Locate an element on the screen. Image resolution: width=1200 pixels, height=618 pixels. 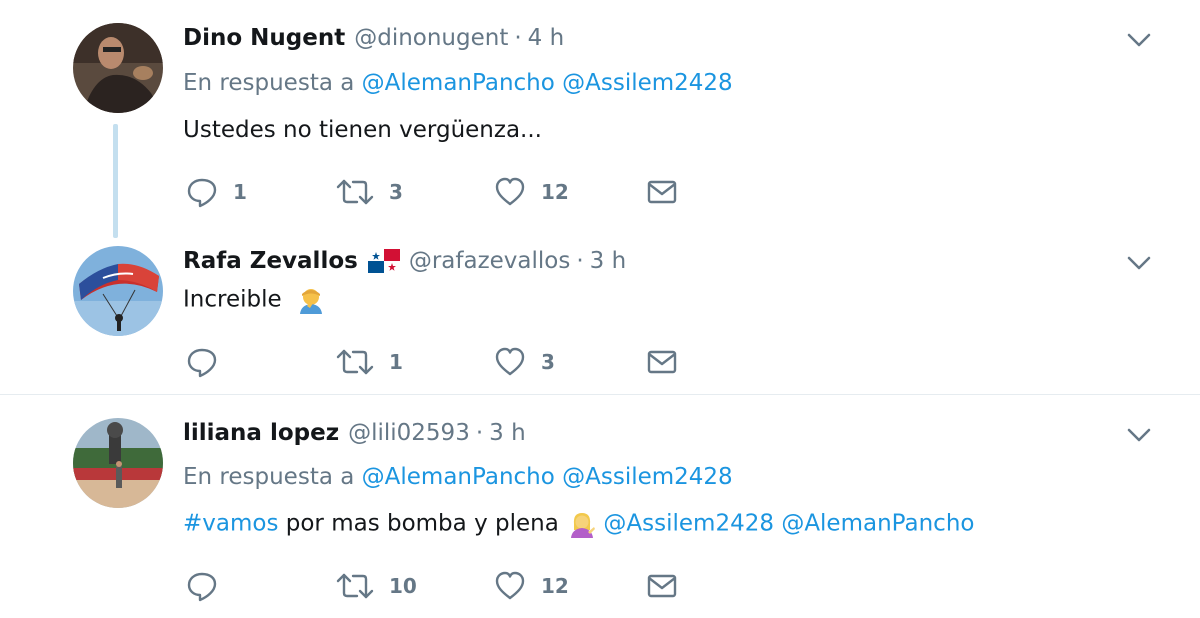
avatar-dino-nugent is located at coordinates (118, 68).